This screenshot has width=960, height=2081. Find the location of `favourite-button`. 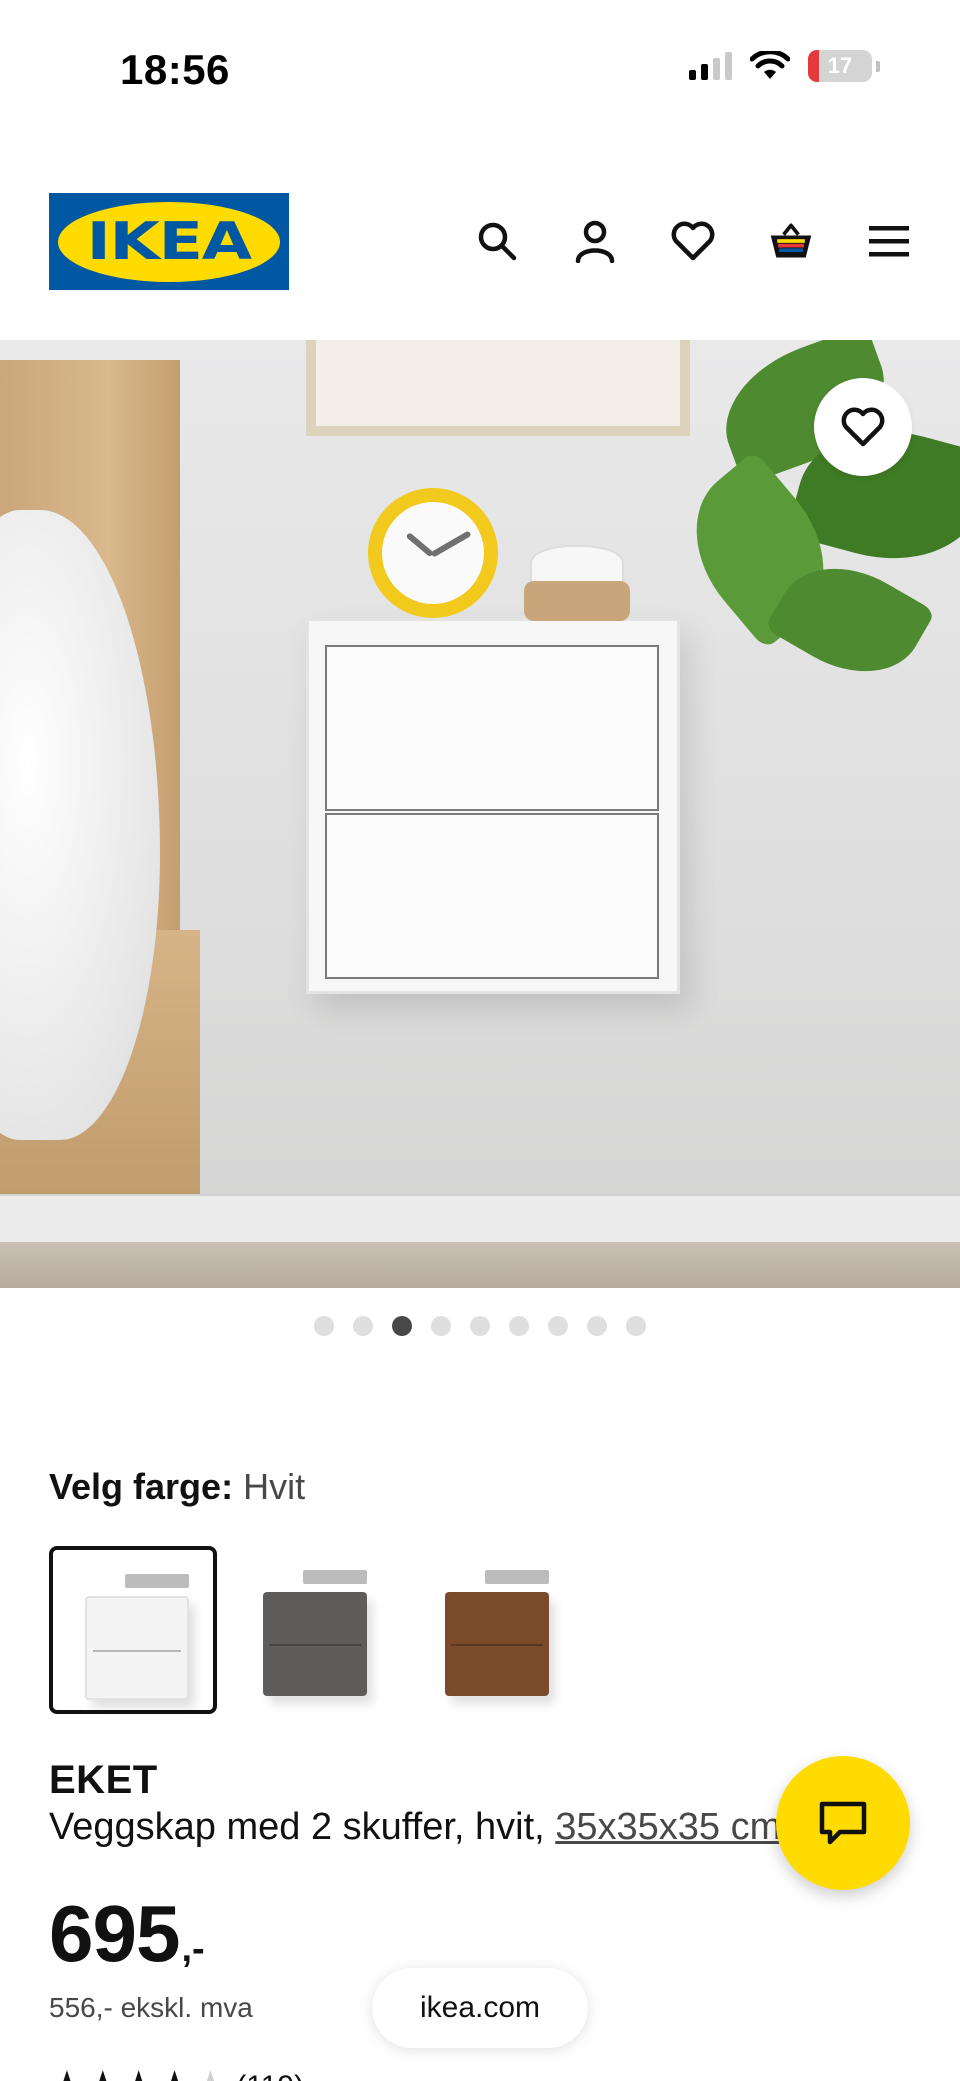

favourite-button is located at coordinates (863, 427).